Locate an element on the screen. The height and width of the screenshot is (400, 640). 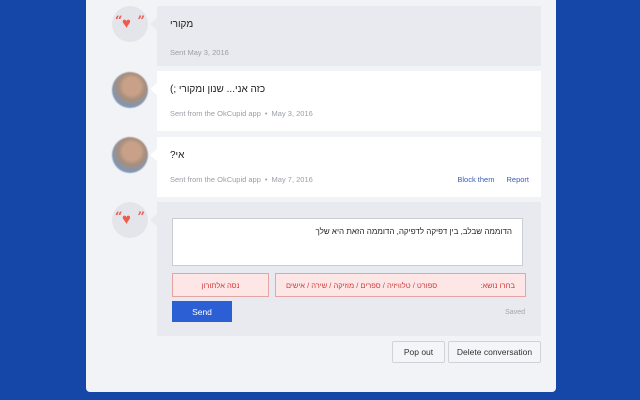
message-text: מקורי is located at coordinates (182, 24).